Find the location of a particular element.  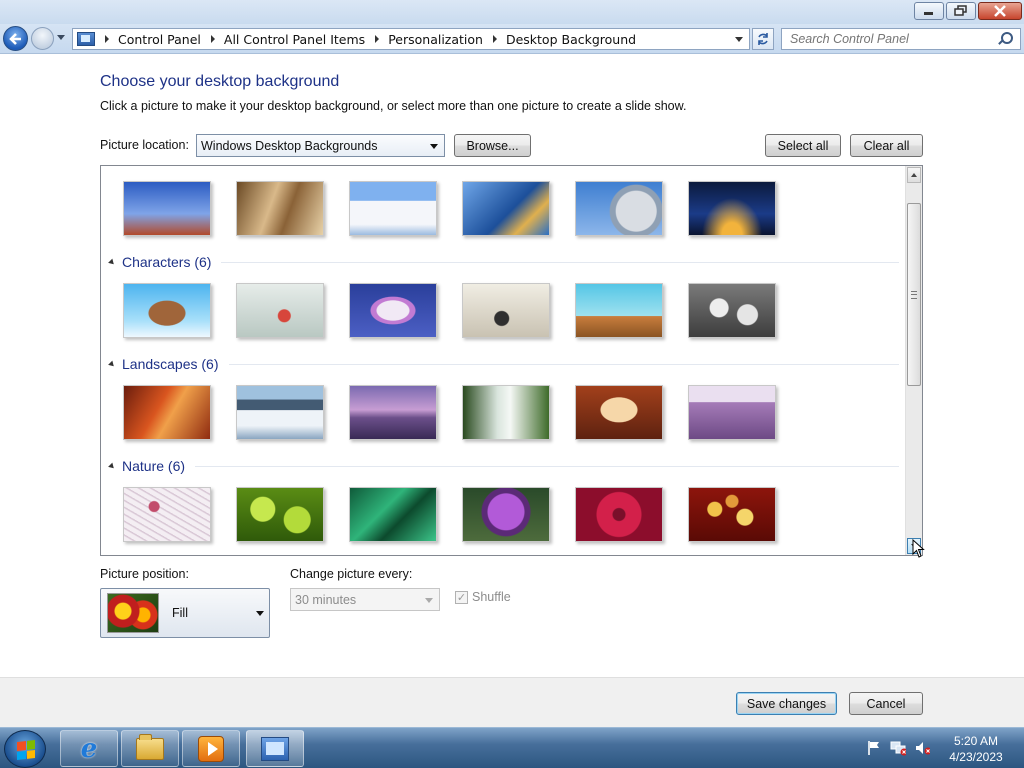

thumbnail-character-blue is located at coordinates (393, 310).